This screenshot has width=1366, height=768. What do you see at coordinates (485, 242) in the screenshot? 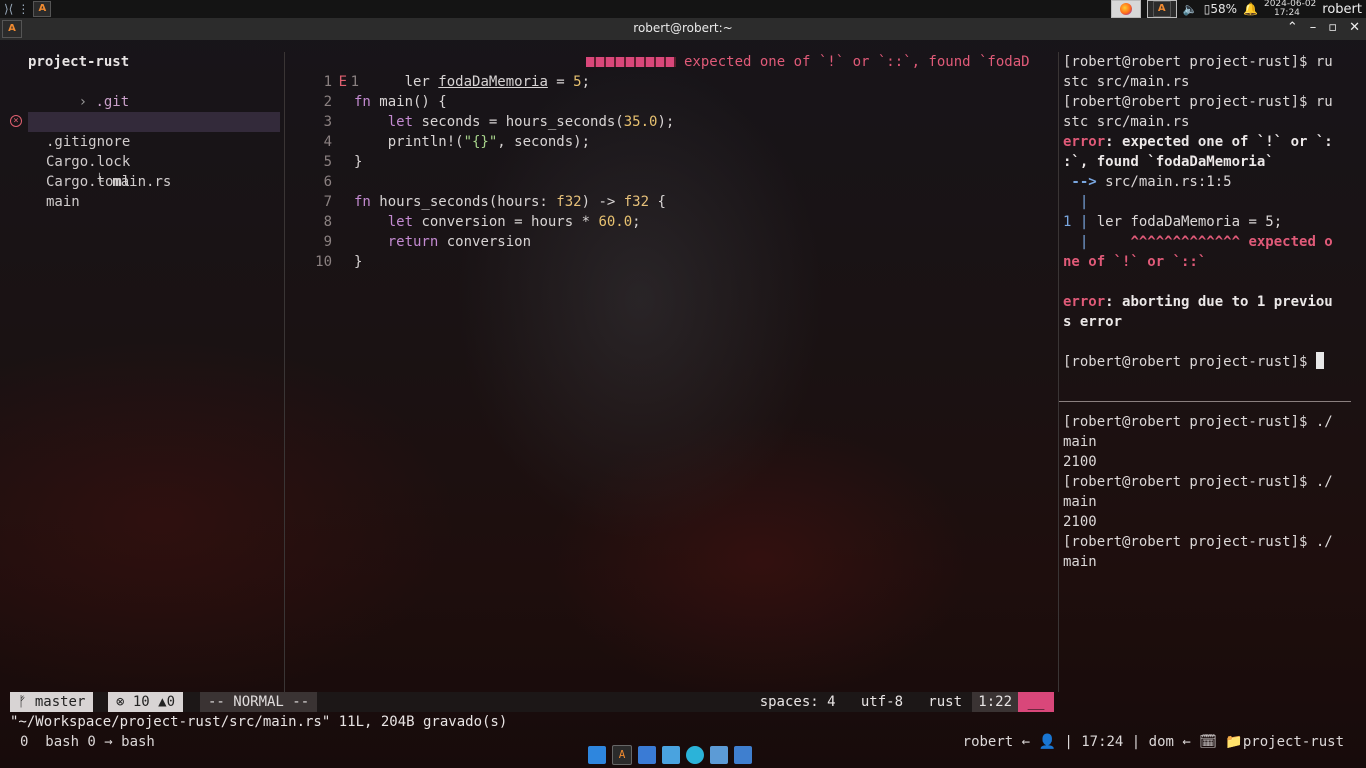
I see `code-token: conversion` at bounding box center [485, 242].